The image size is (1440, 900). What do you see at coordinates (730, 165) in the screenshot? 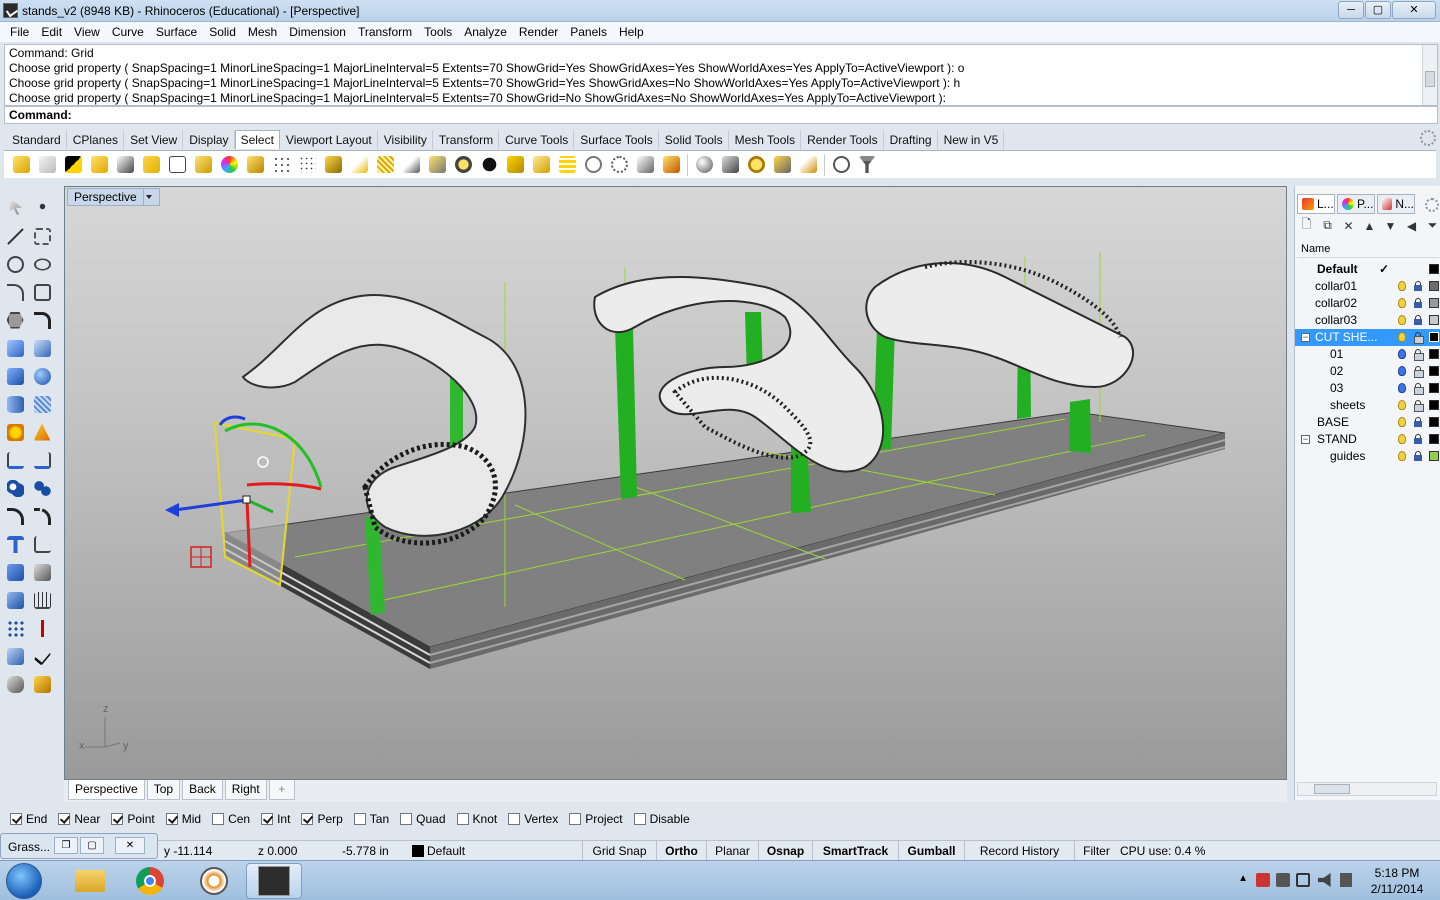
I see `select-boxes-icon` at bounding box center [730, 165].